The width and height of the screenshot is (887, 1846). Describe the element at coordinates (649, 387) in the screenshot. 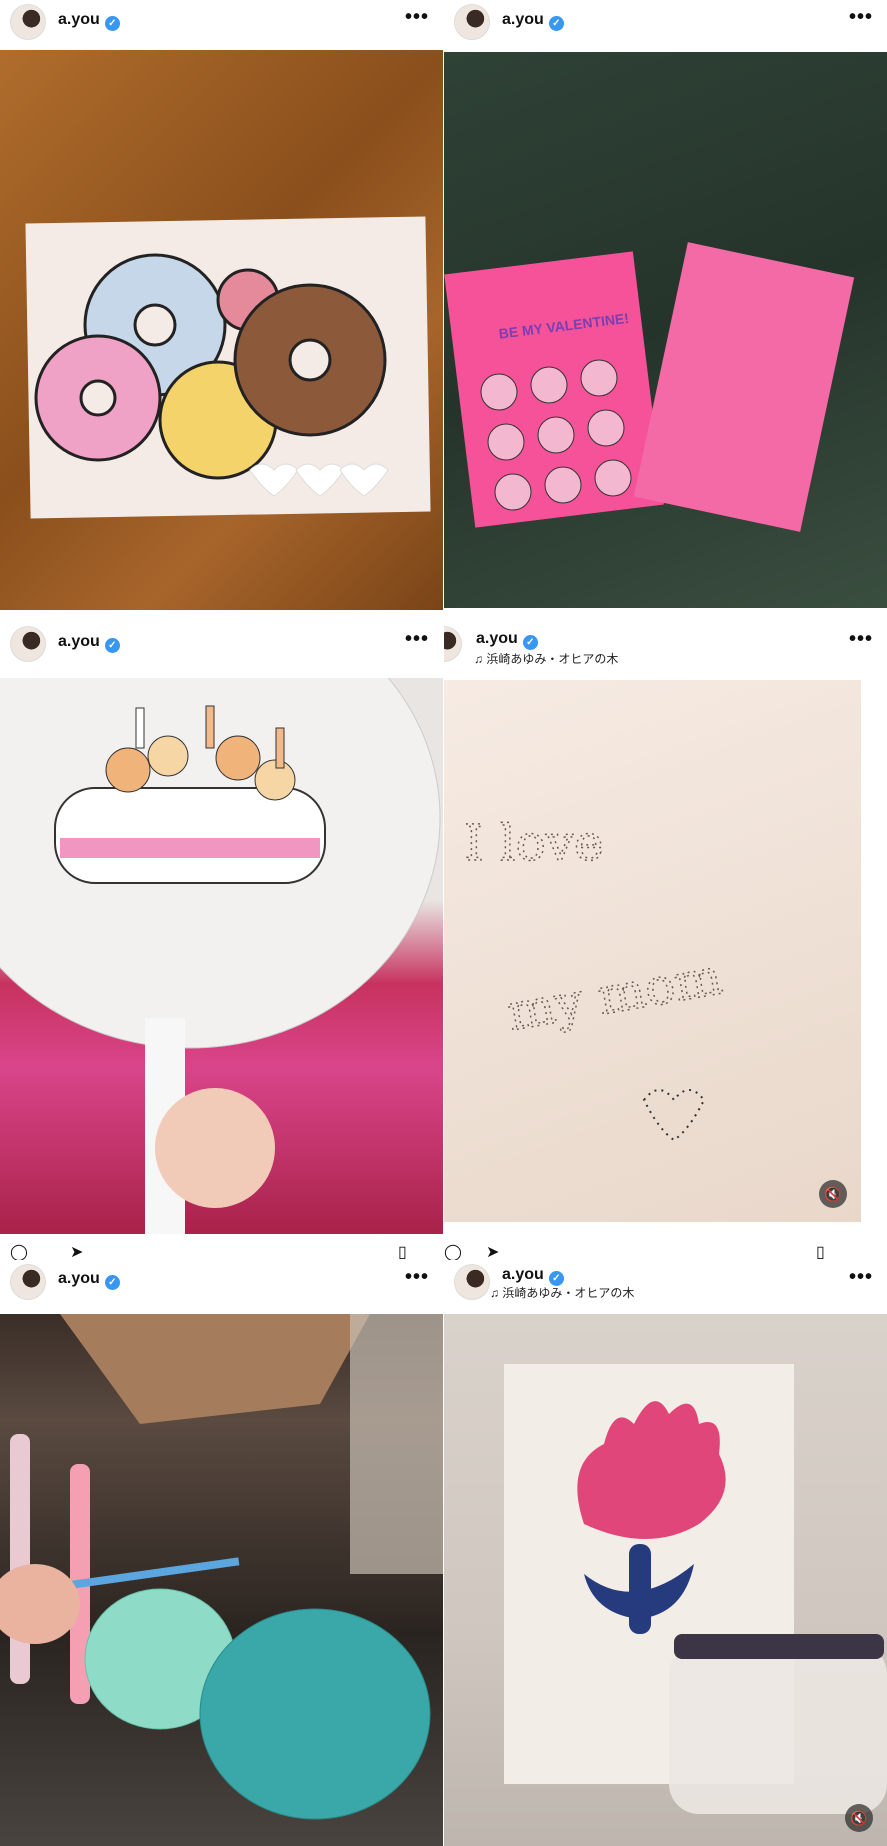

I see `valentine-cards: BE MY VALENTINE!` at that location.